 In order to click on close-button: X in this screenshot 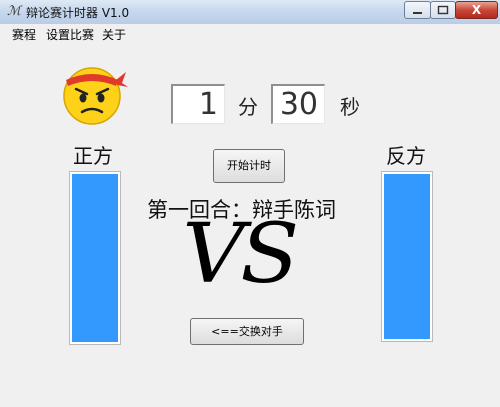, I will do `click(476, 10)`.